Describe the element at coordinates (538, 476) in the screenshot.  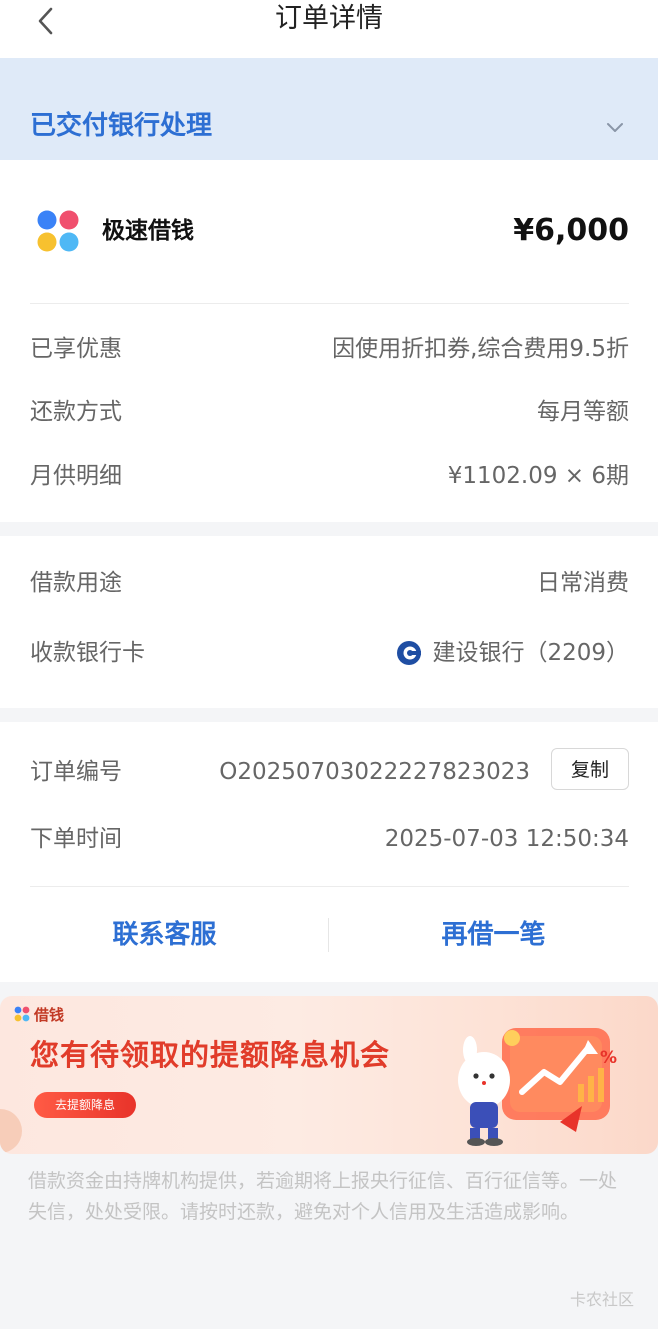
I see `monthly-detail-value: ¥1102.09 × 6期` at that location.